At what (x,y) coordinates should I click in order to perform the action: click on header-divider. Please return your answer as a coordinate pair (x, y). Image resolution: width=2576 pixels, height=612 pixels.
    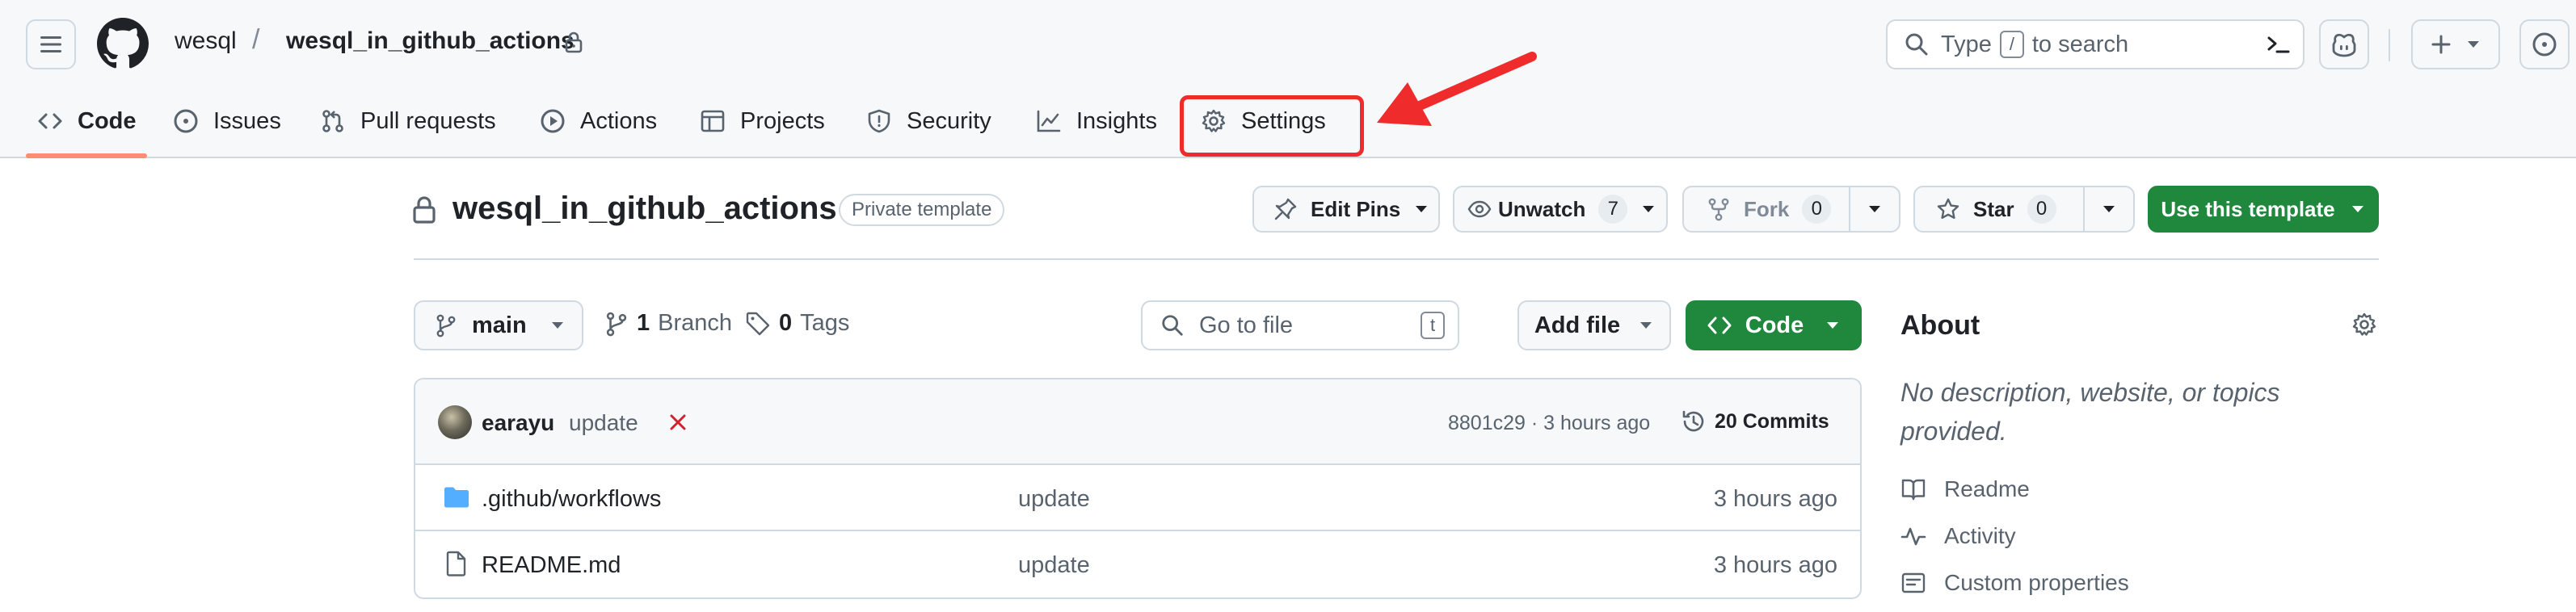
    Looking at the image, I should click on (2389, 45).